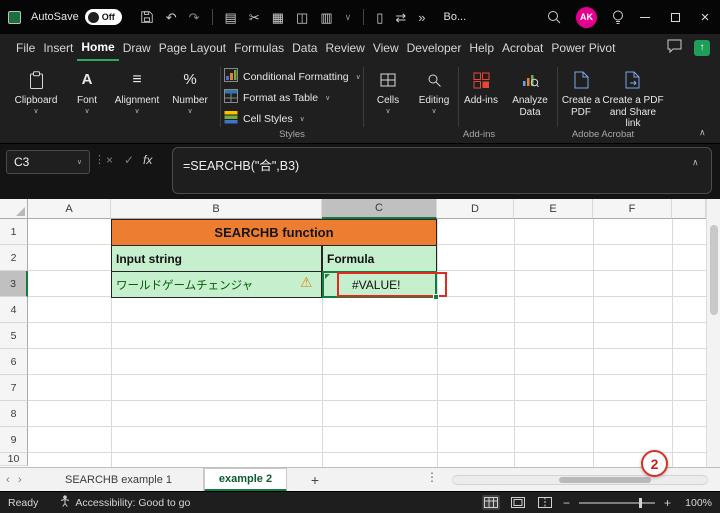 The image size is (720, 513). What do you see at coordinates (386, 47) in the screenshot?
I see `menu-view: View` at bounding box center [386, 47].